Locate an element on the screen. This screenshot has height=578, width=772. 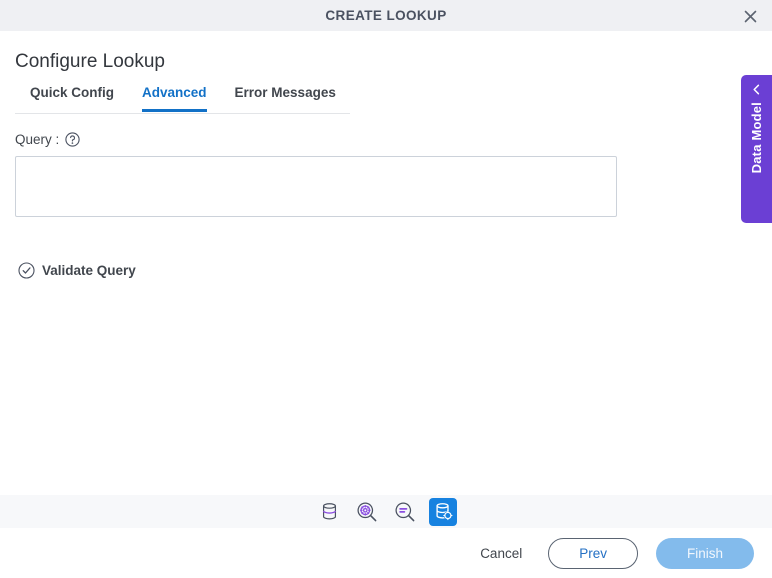
help-circle-icon is located at coordinates (72, 139).